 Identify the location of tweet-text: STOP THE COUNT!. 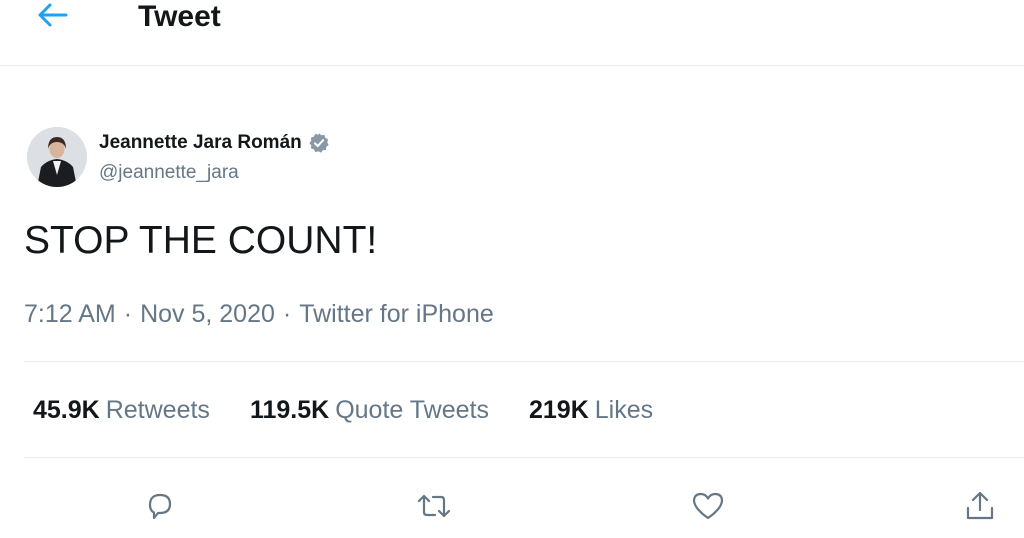
(201, 240).